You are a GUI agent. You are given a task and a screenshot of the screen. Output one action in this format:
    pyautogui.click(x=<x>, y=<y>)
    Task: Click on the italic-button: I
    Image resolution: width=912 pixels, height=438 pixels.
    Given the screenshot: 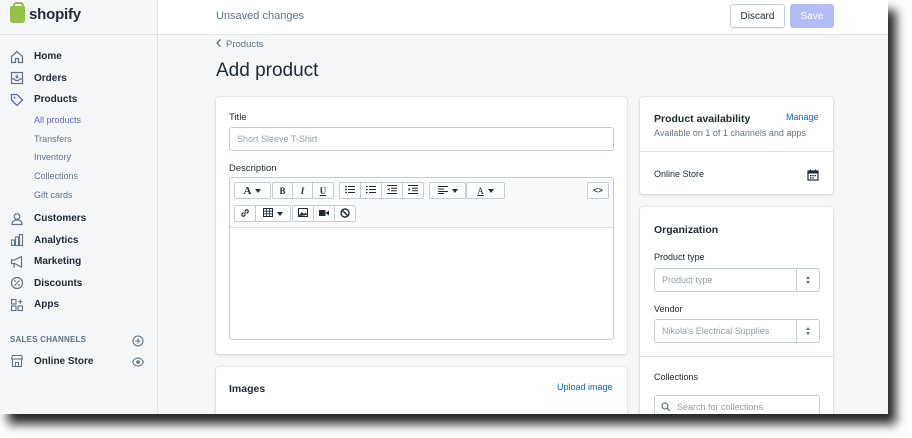 What is the action you would take?
    pyautogui.click(x=302, y=190)
    